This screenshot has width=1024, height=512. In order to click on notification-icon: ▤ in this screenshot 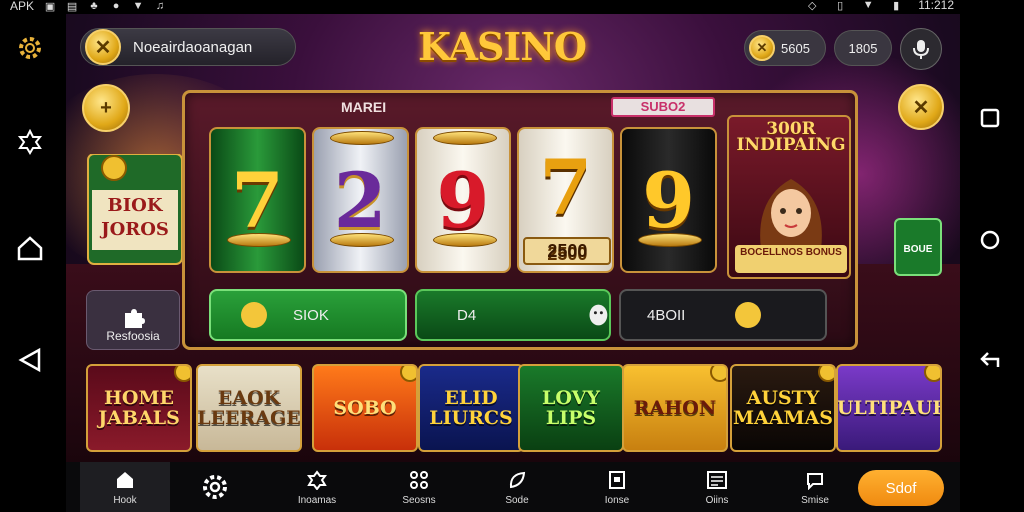, I will do `click(72, 6)`.